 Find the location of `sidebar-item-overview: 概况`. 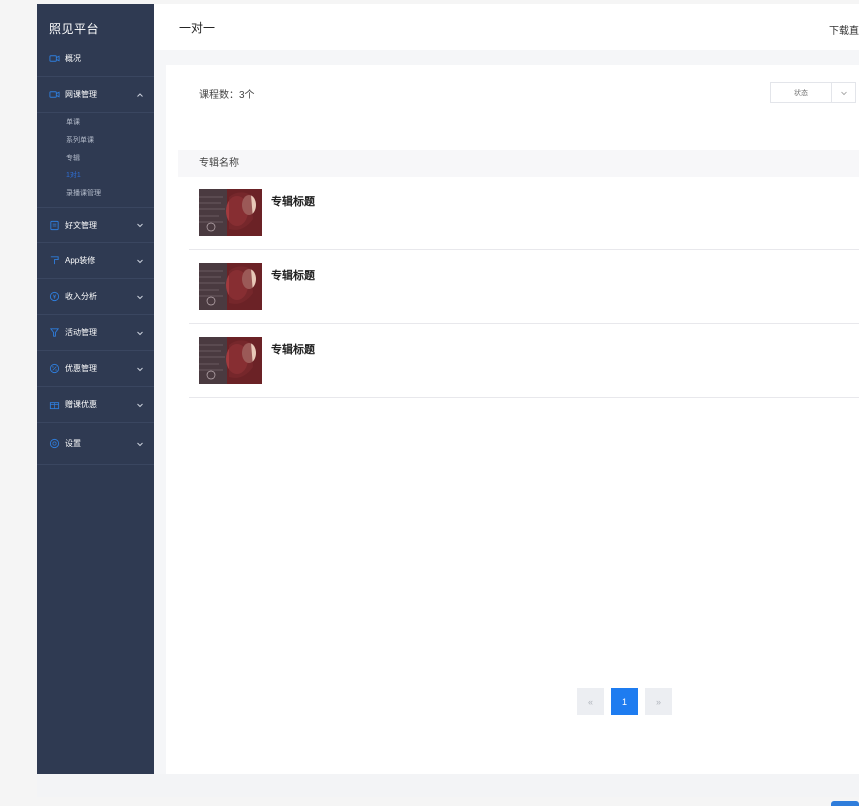

sidebar-item-overview: 概况 is located at coordinates (95, 59).